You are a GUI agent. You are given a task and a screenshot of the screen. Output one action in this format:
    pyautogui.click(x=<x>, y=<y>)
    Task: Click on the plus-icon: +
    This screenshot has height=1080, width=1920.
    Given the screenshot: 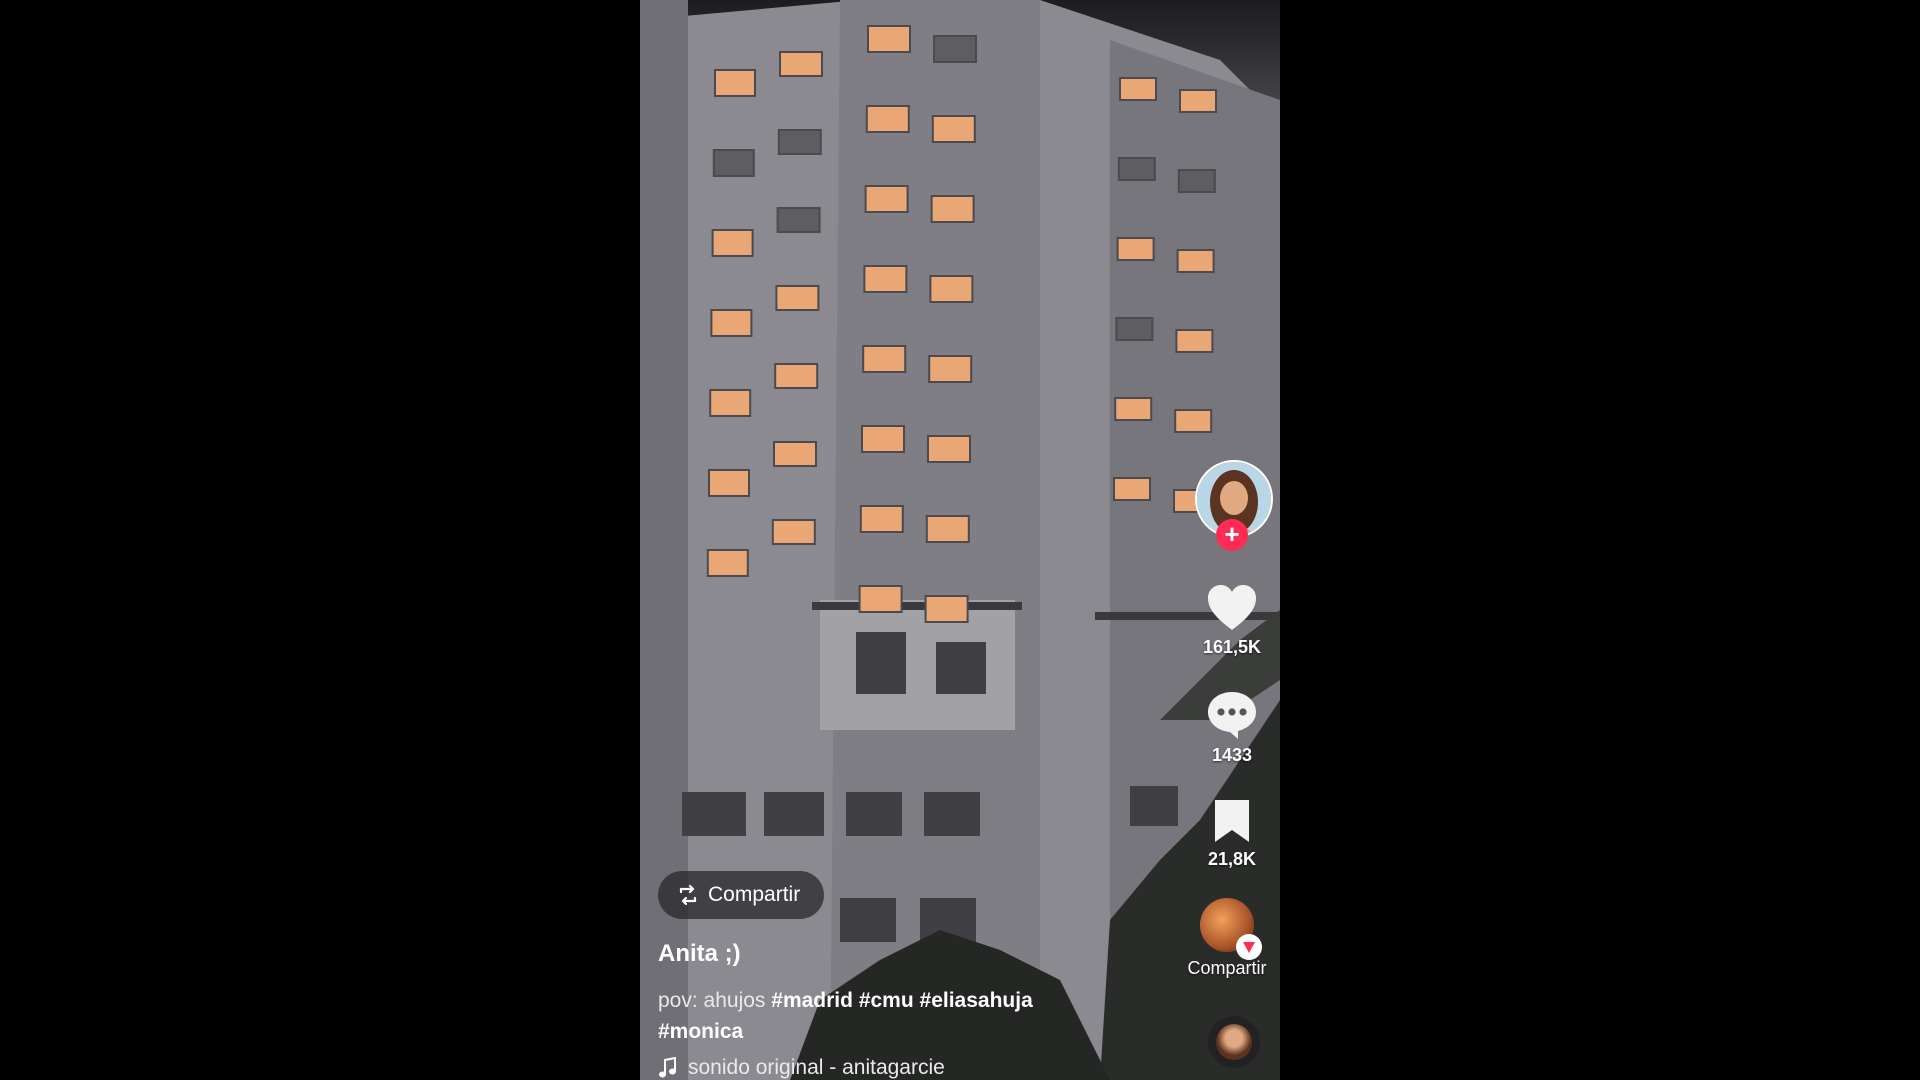 What is the action you would take?
    pyautogui.click(x=1232, y=534)
    